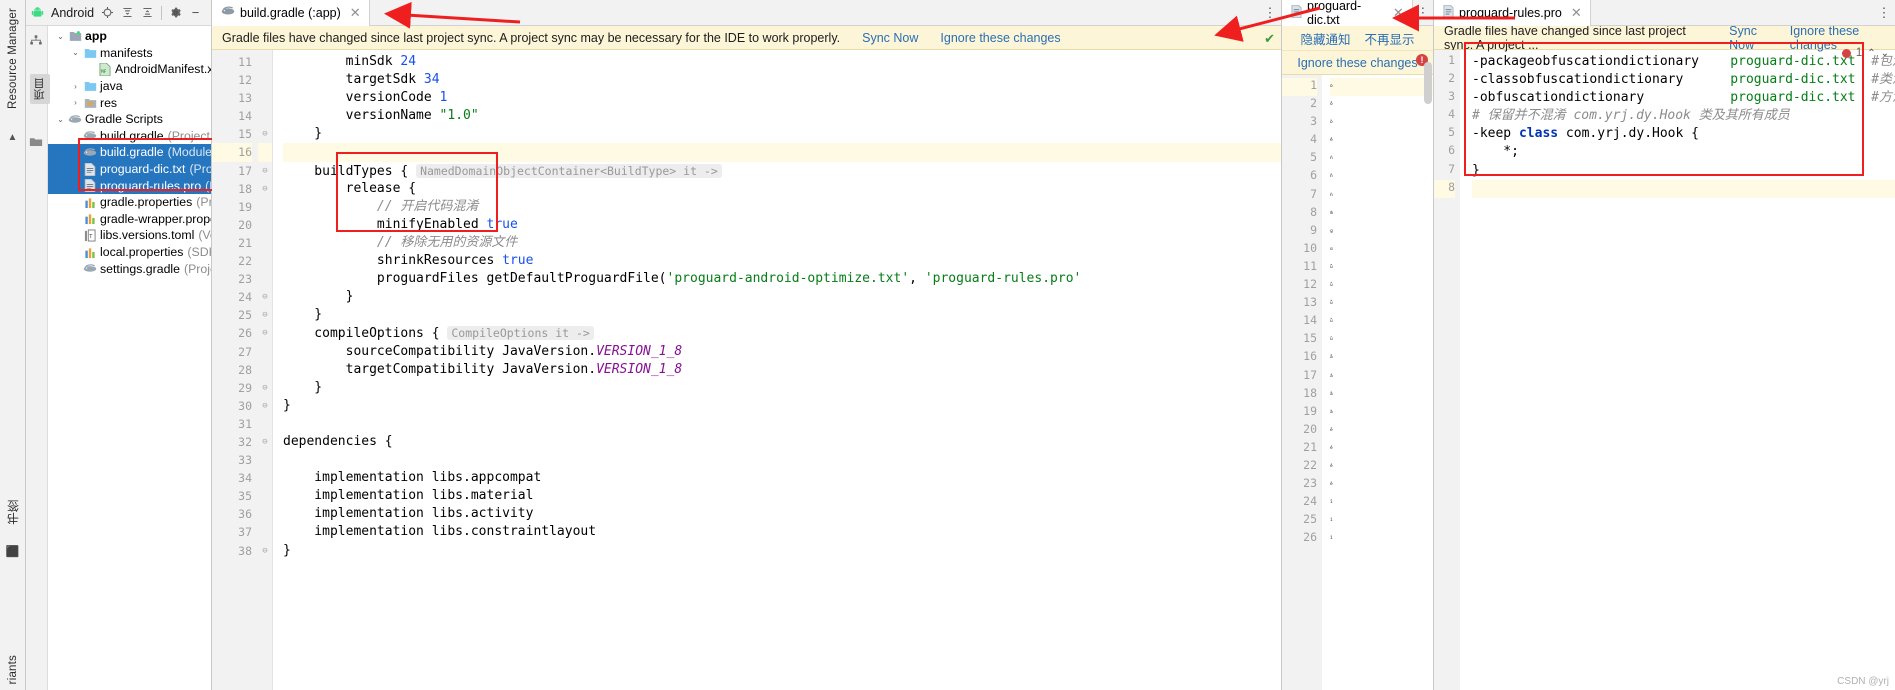  I want to click on tree-node-gradle-wrapper-properties: gradle-wrapper.properties(G, so click(129, 219).